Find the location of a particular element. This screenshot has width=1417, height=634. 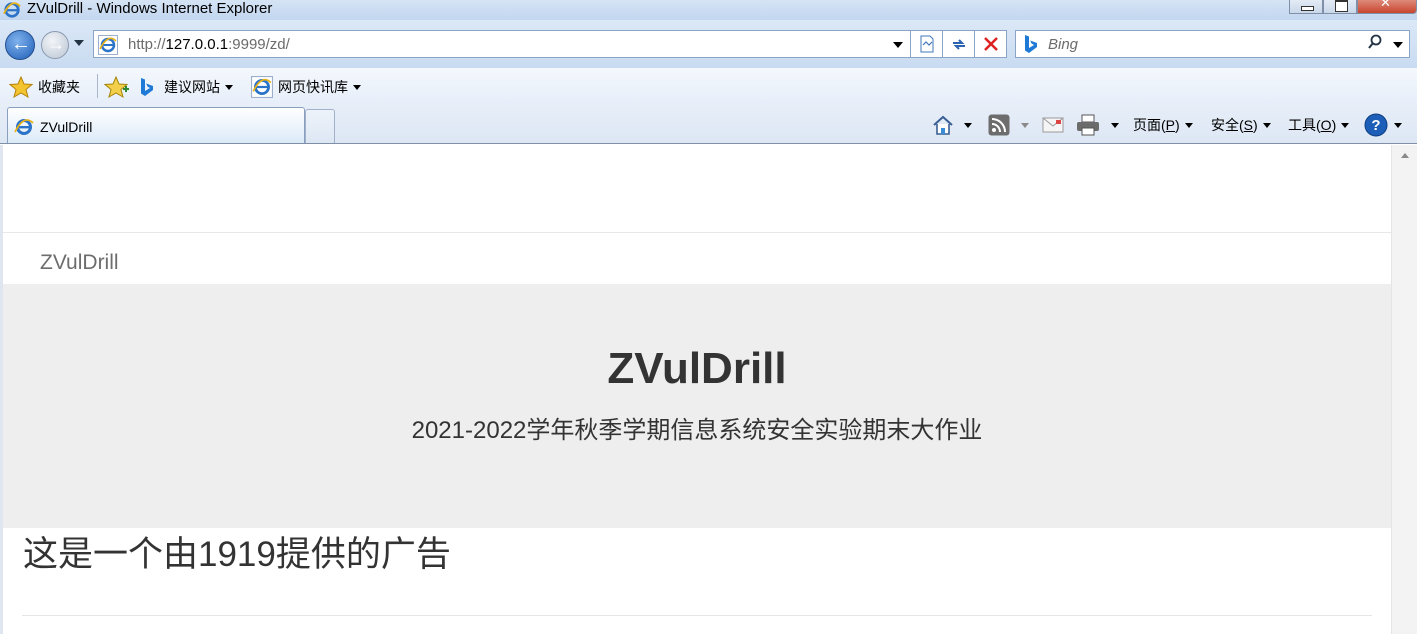

favorites-label: 收藏夹 is located at coordinates (59, 87).